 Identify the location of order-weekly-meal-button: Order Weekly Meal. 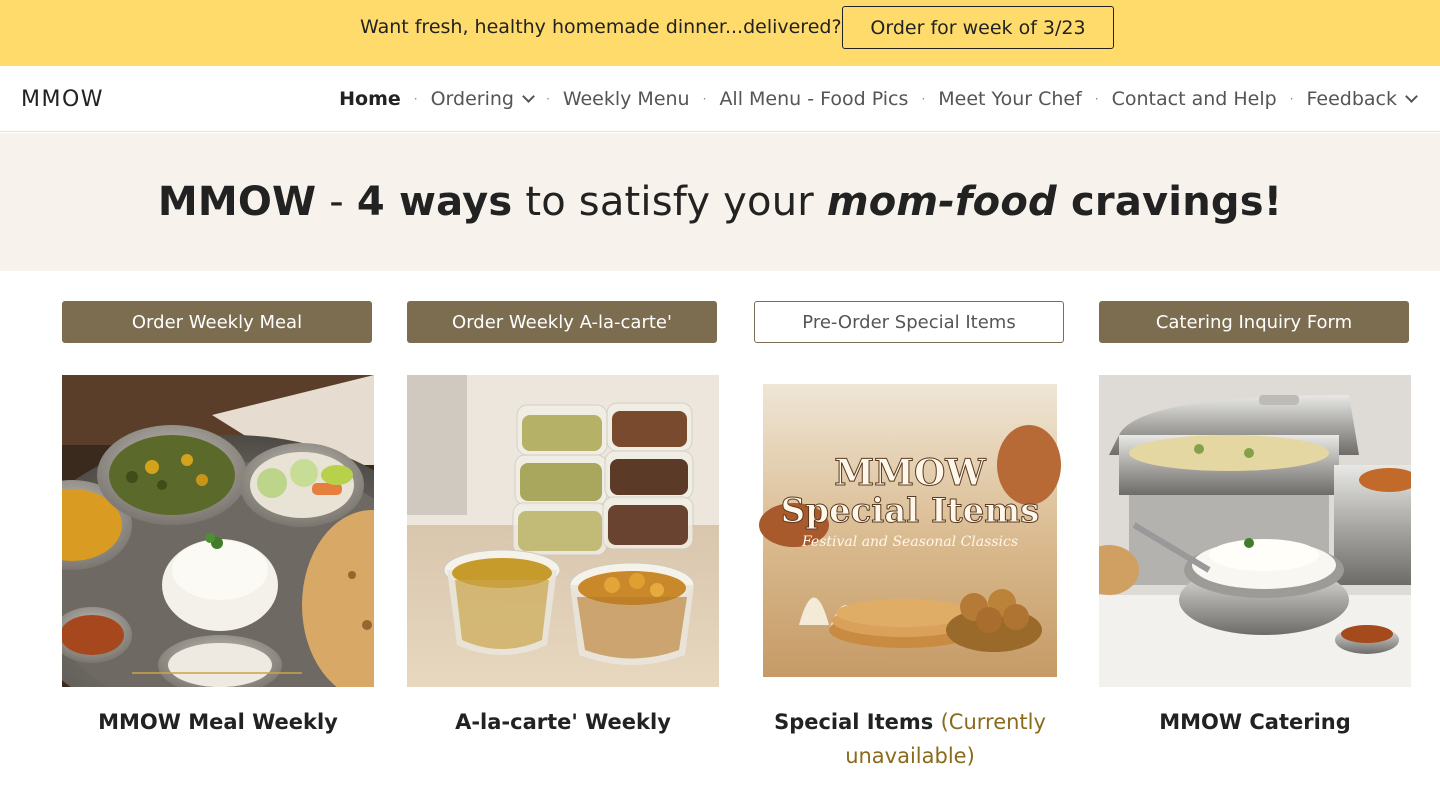
(217, 322).